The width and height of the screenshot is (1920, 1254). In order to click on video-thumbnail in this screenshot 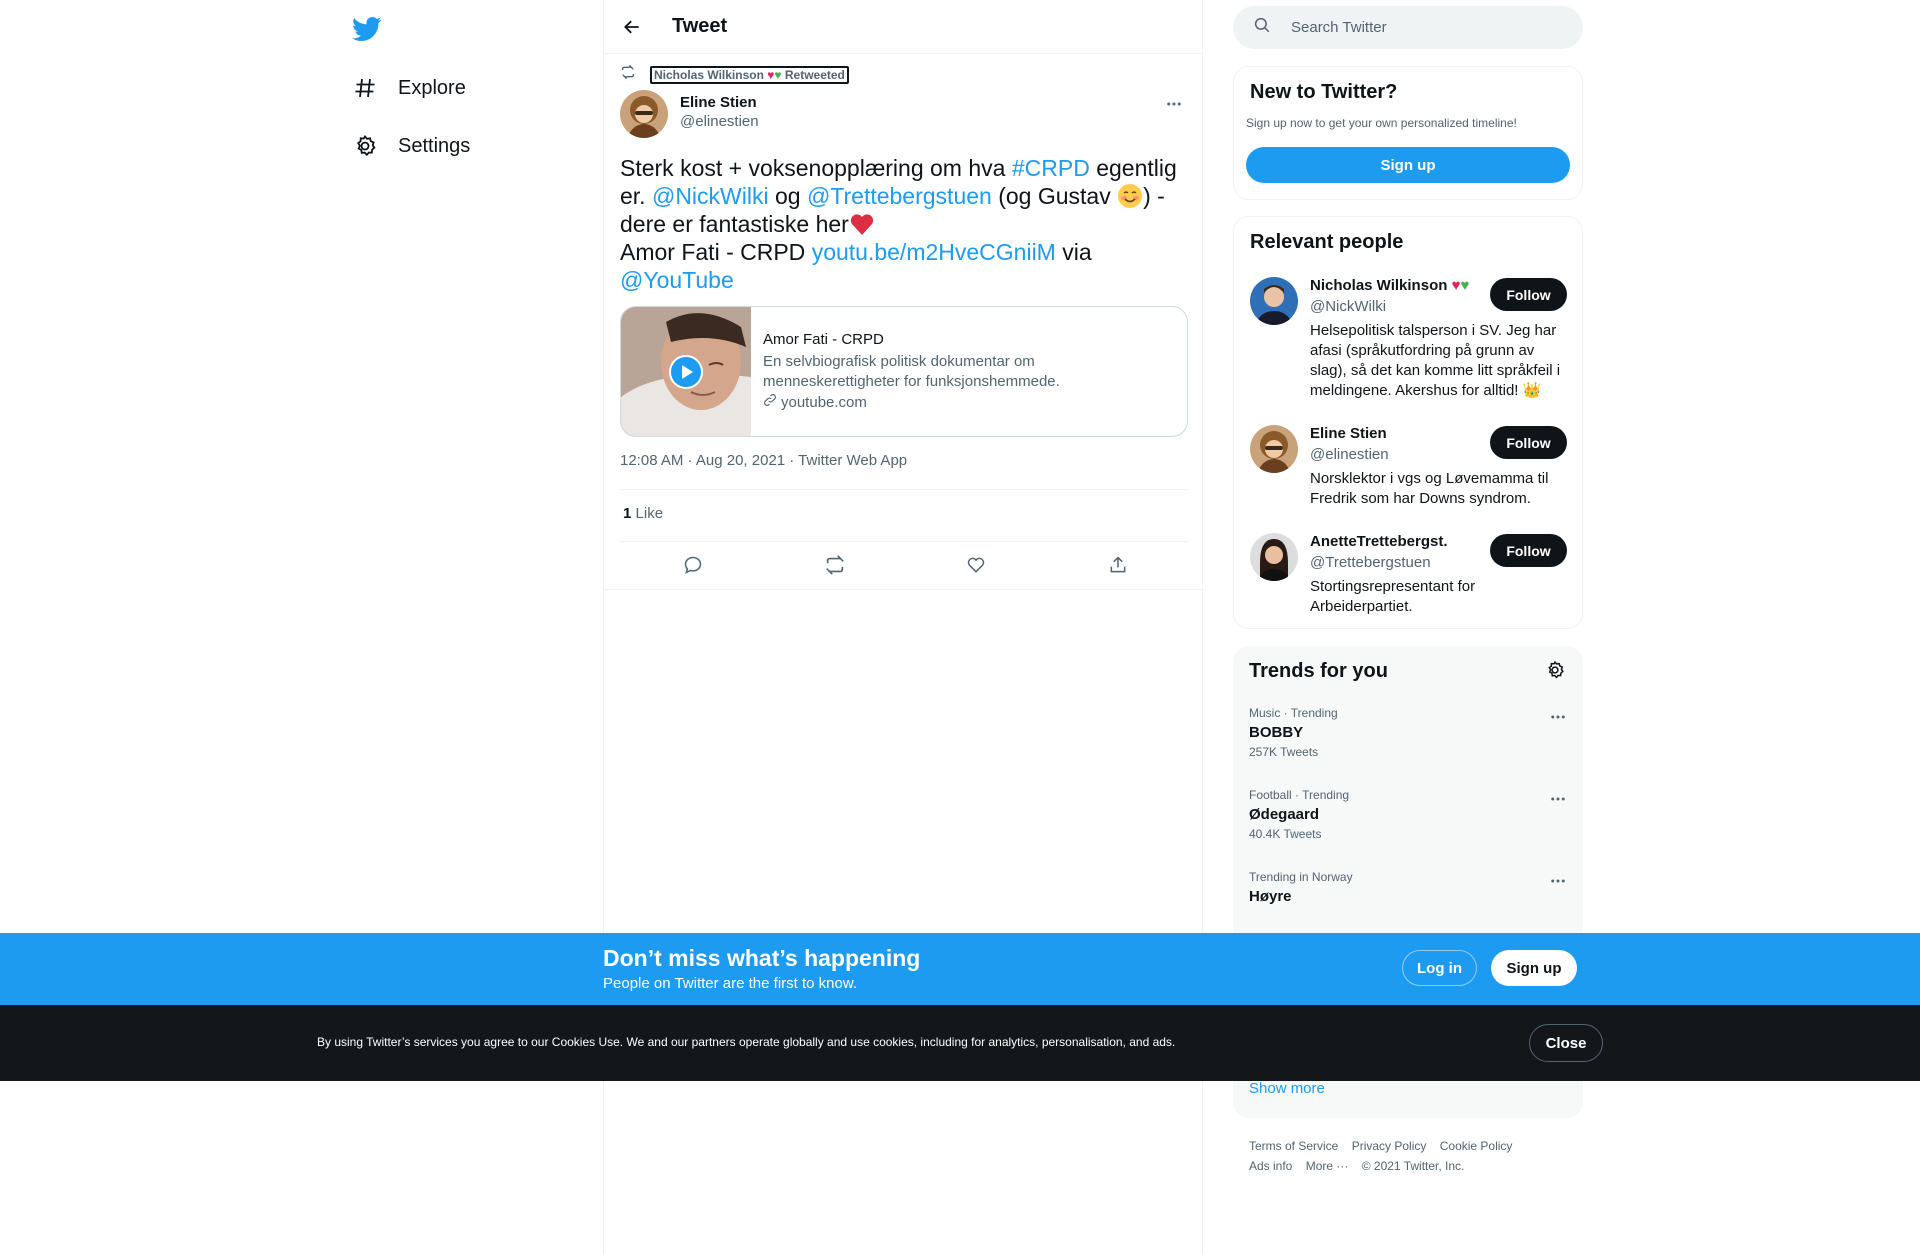, I will do `click(686, 371)`.